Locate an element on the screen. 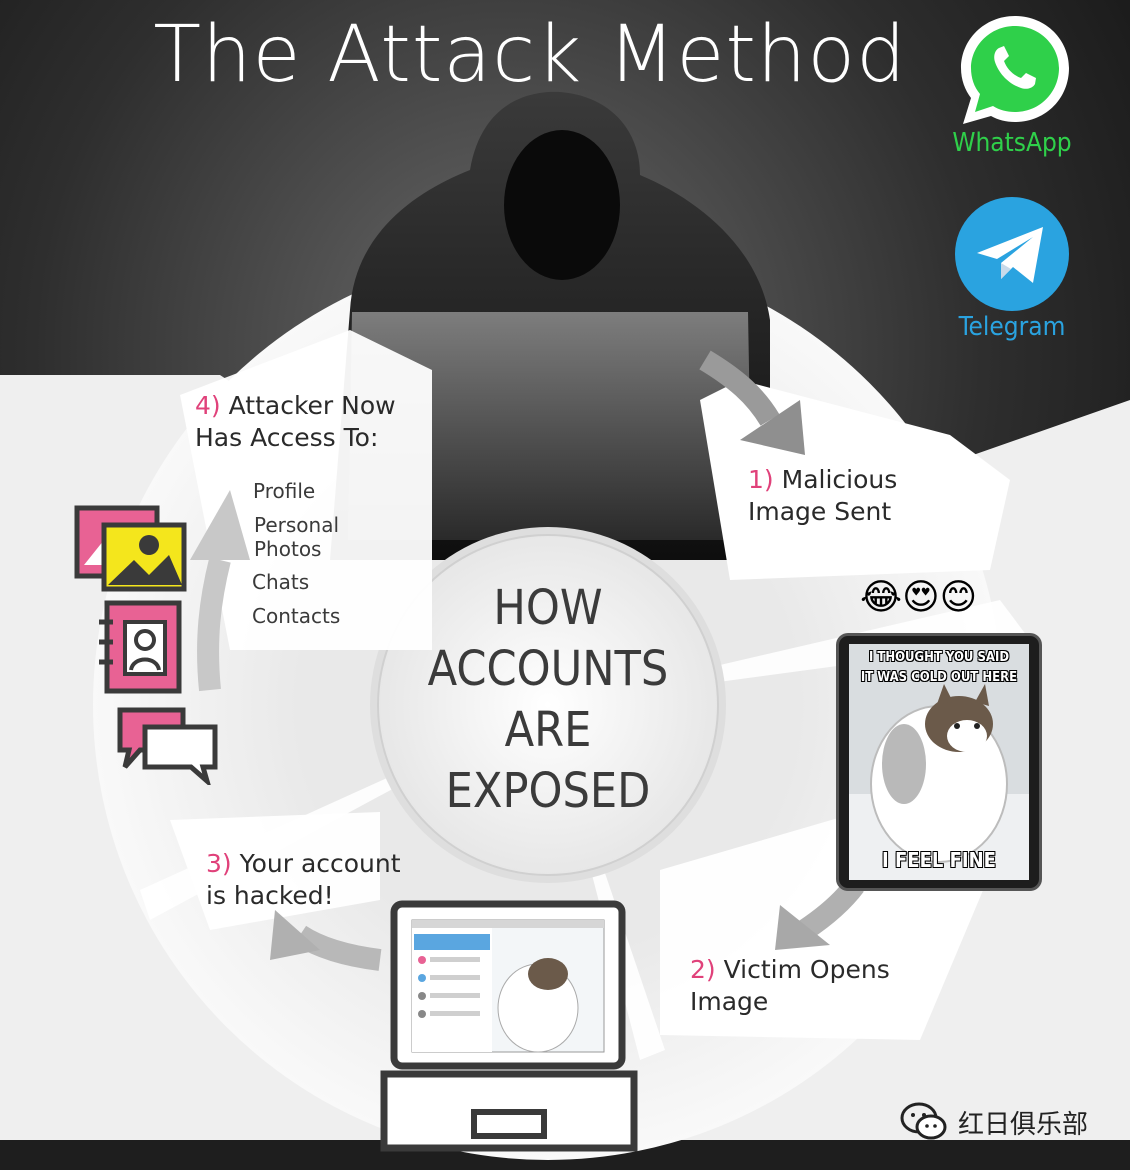 Image resolution: width=1130 pixels, height=1170 pixels. chat-bubbles-icon is located at coordinates (167, 746).